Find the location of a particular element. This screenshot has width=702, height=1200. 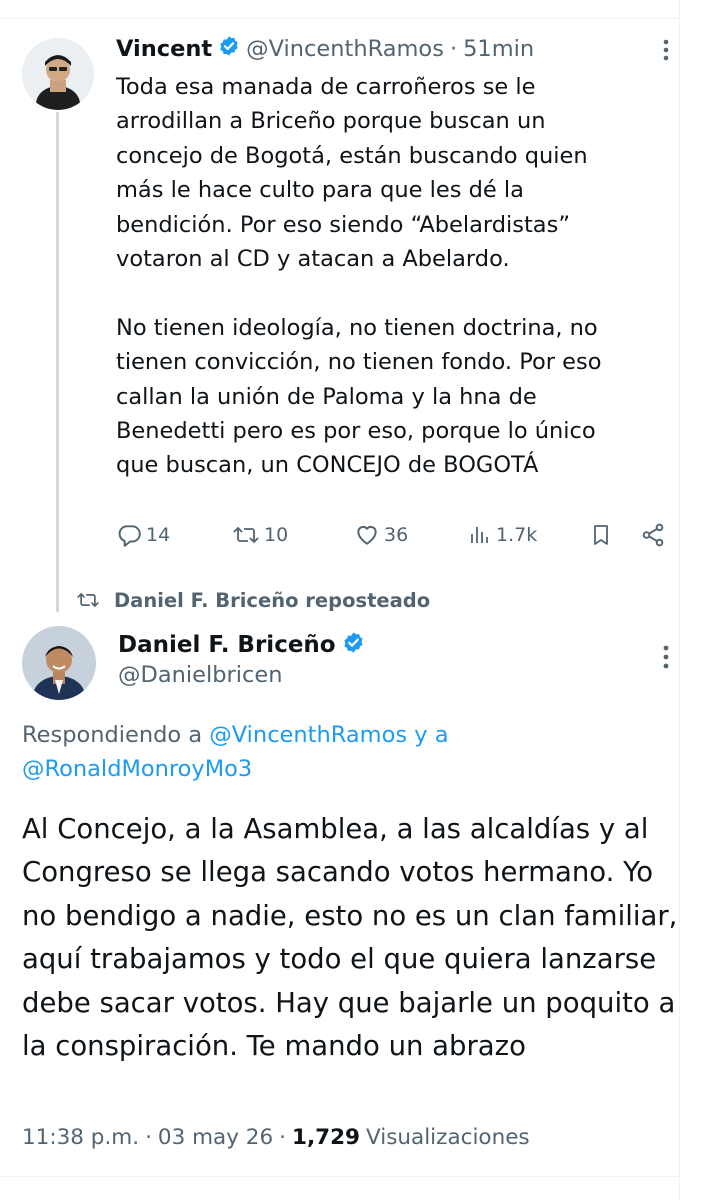

reply-count: 14 is located at coordinates (158, 535).